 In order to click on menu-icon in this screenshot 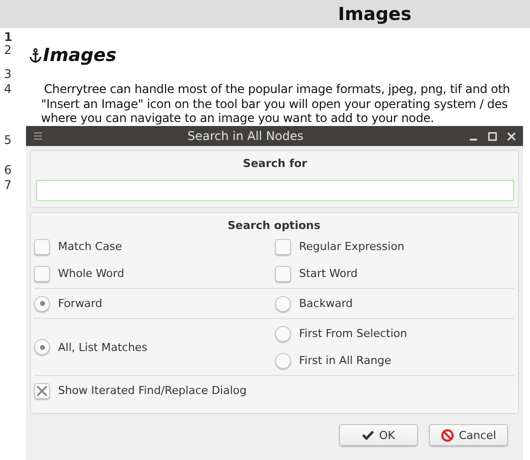, I will do `click(38, 136)`.